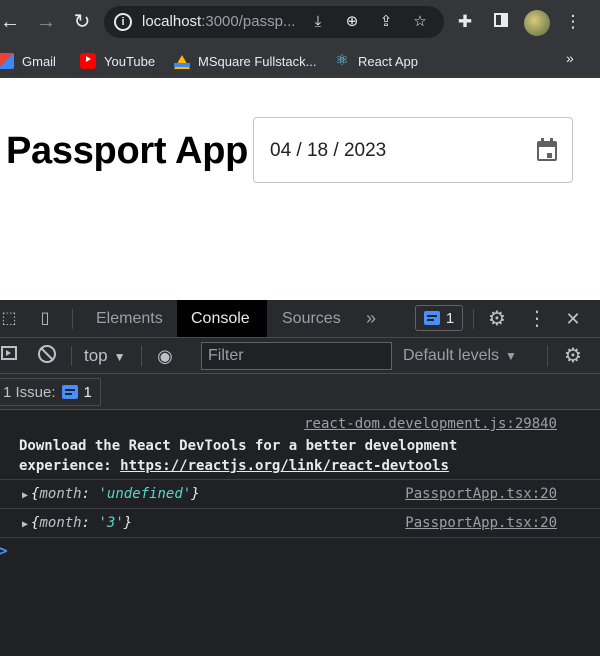 This screenshot has height=656, width=600. I want to click on bookmark-star-icon: ☆, so click(420, 22).